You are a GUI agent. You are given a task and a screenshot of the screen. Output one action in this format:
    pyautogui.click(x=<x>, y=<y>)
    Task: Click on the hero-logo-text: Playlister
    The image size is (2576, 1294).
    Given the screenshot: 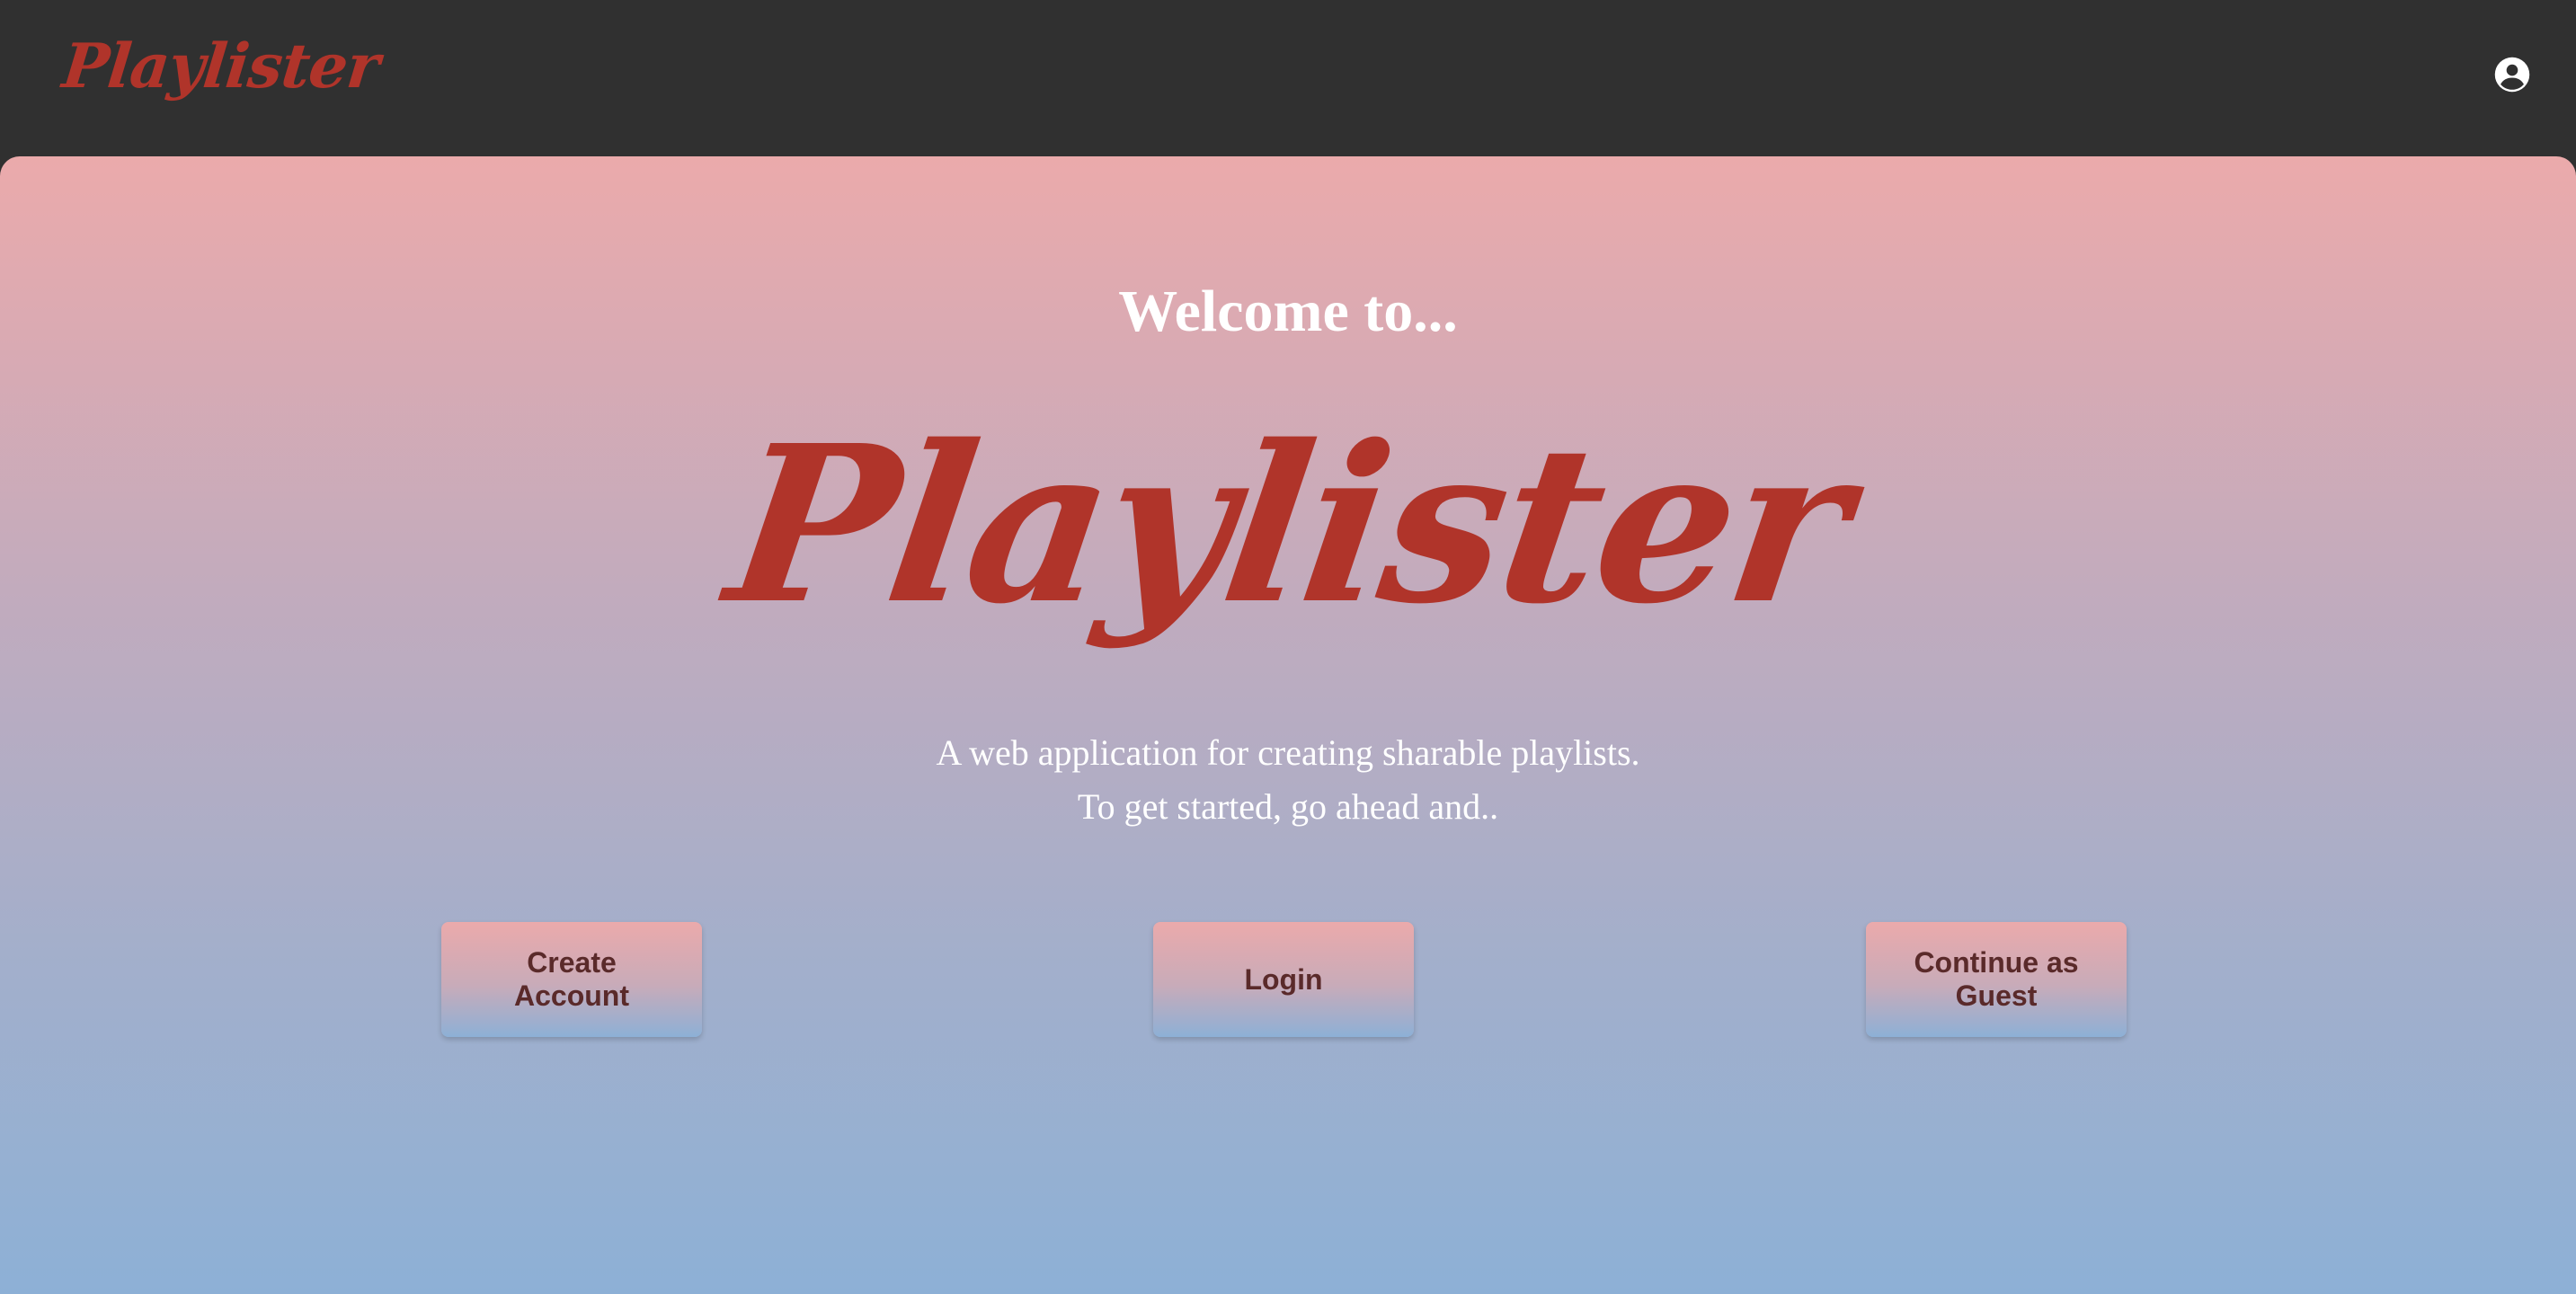 What is the action you would take?
    pyautogui.click(x=1288, y=524)
    